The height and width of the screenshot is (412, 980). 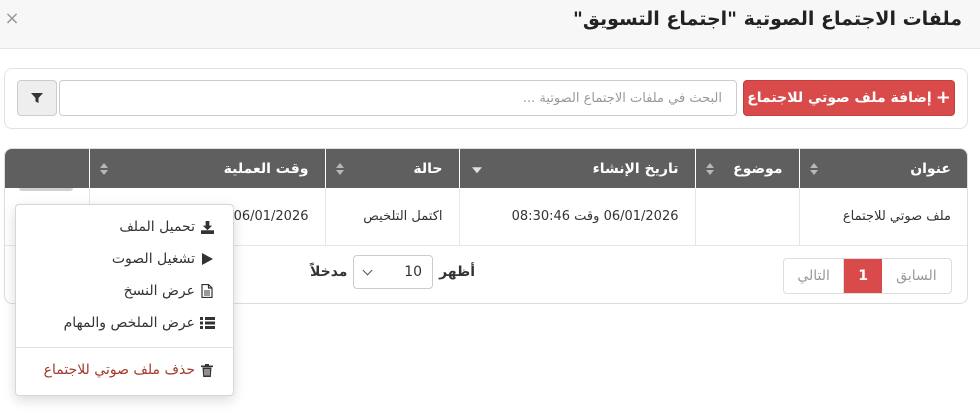 I want to click on list-icon, so click(x=207, y=323).